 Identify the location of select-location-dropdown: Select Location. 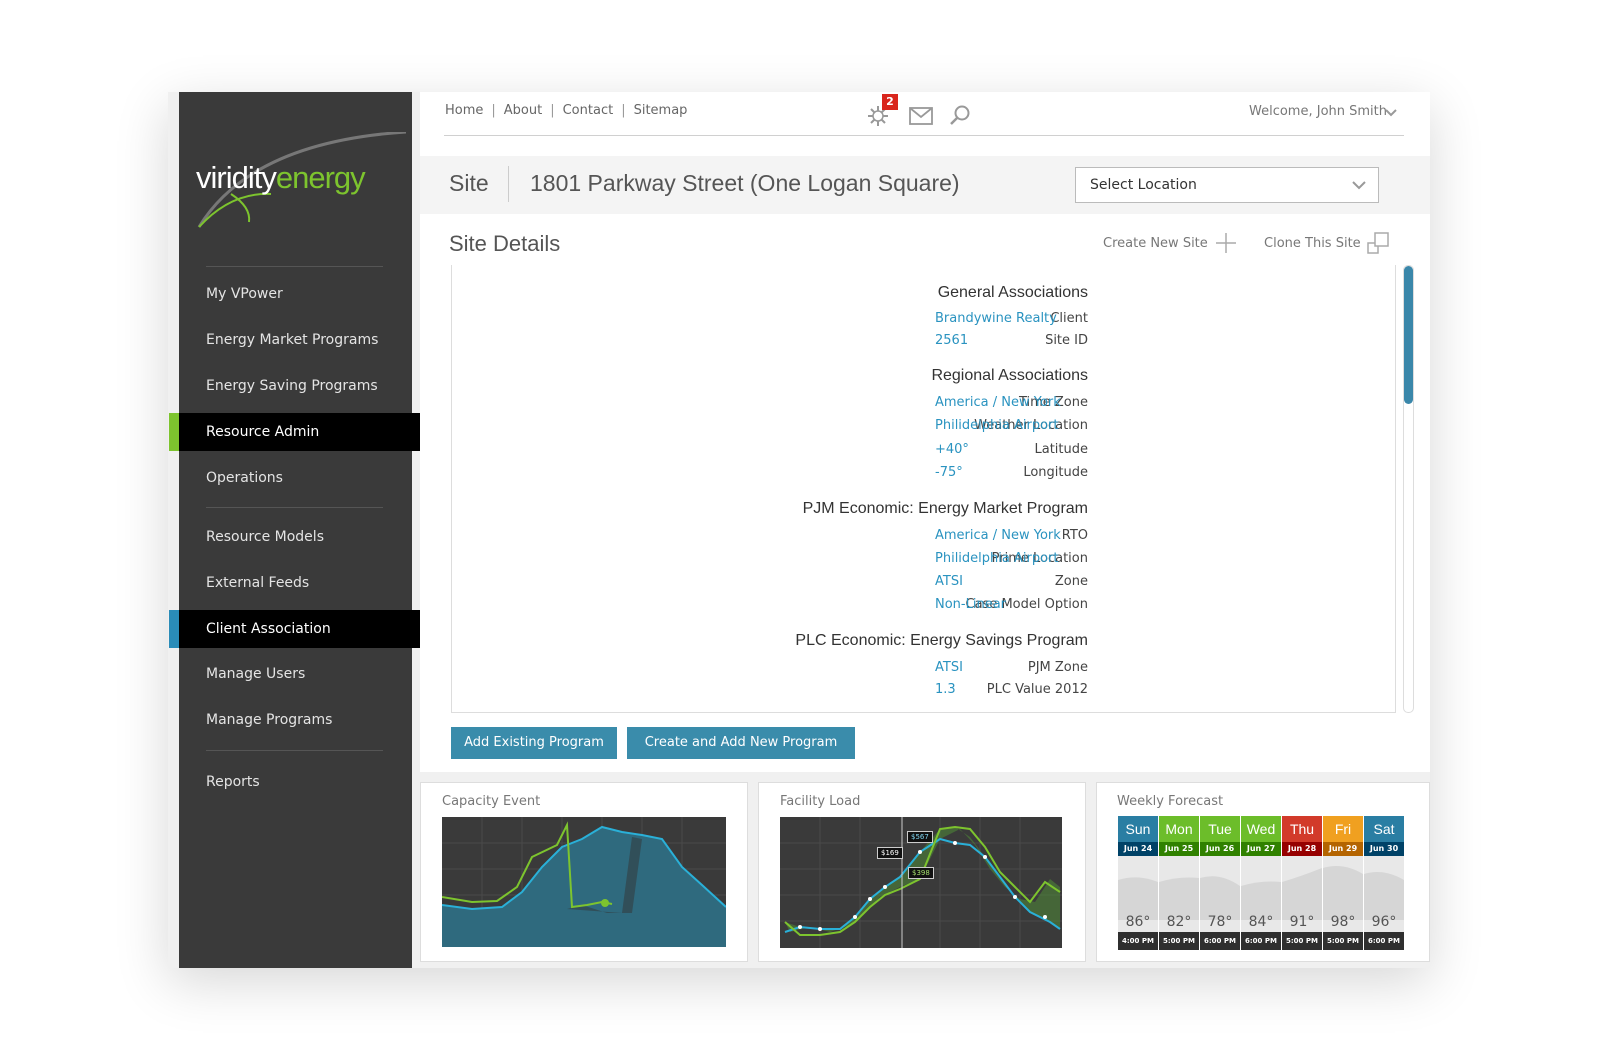
(1227, 185).